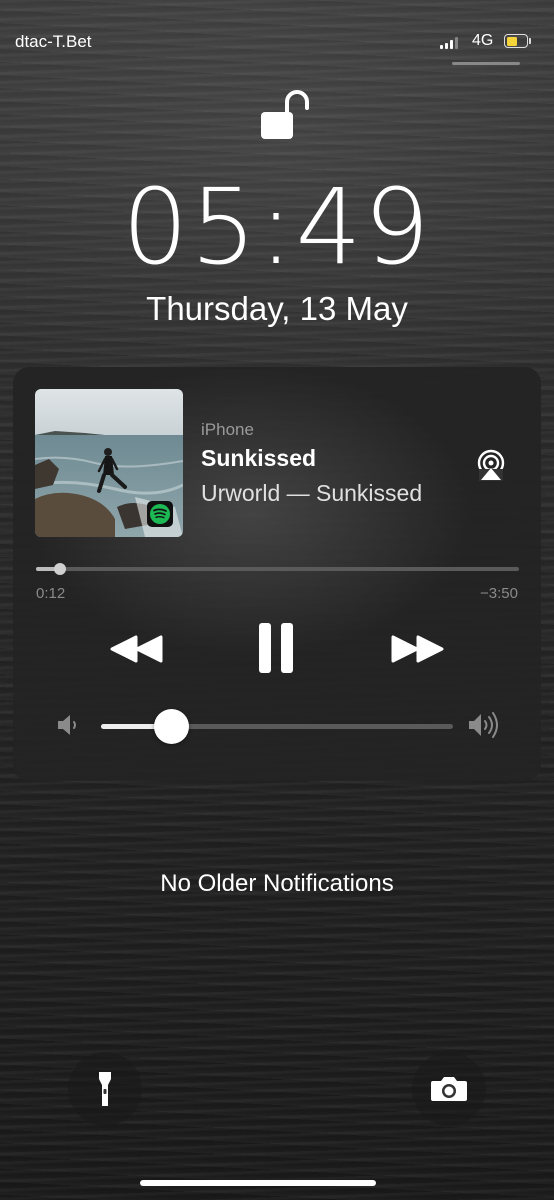 The image size is (554, 1200). Describe the element at coordinates (51, 593) in the screenshot. I see `elapsed-time: 0:12` at that location.